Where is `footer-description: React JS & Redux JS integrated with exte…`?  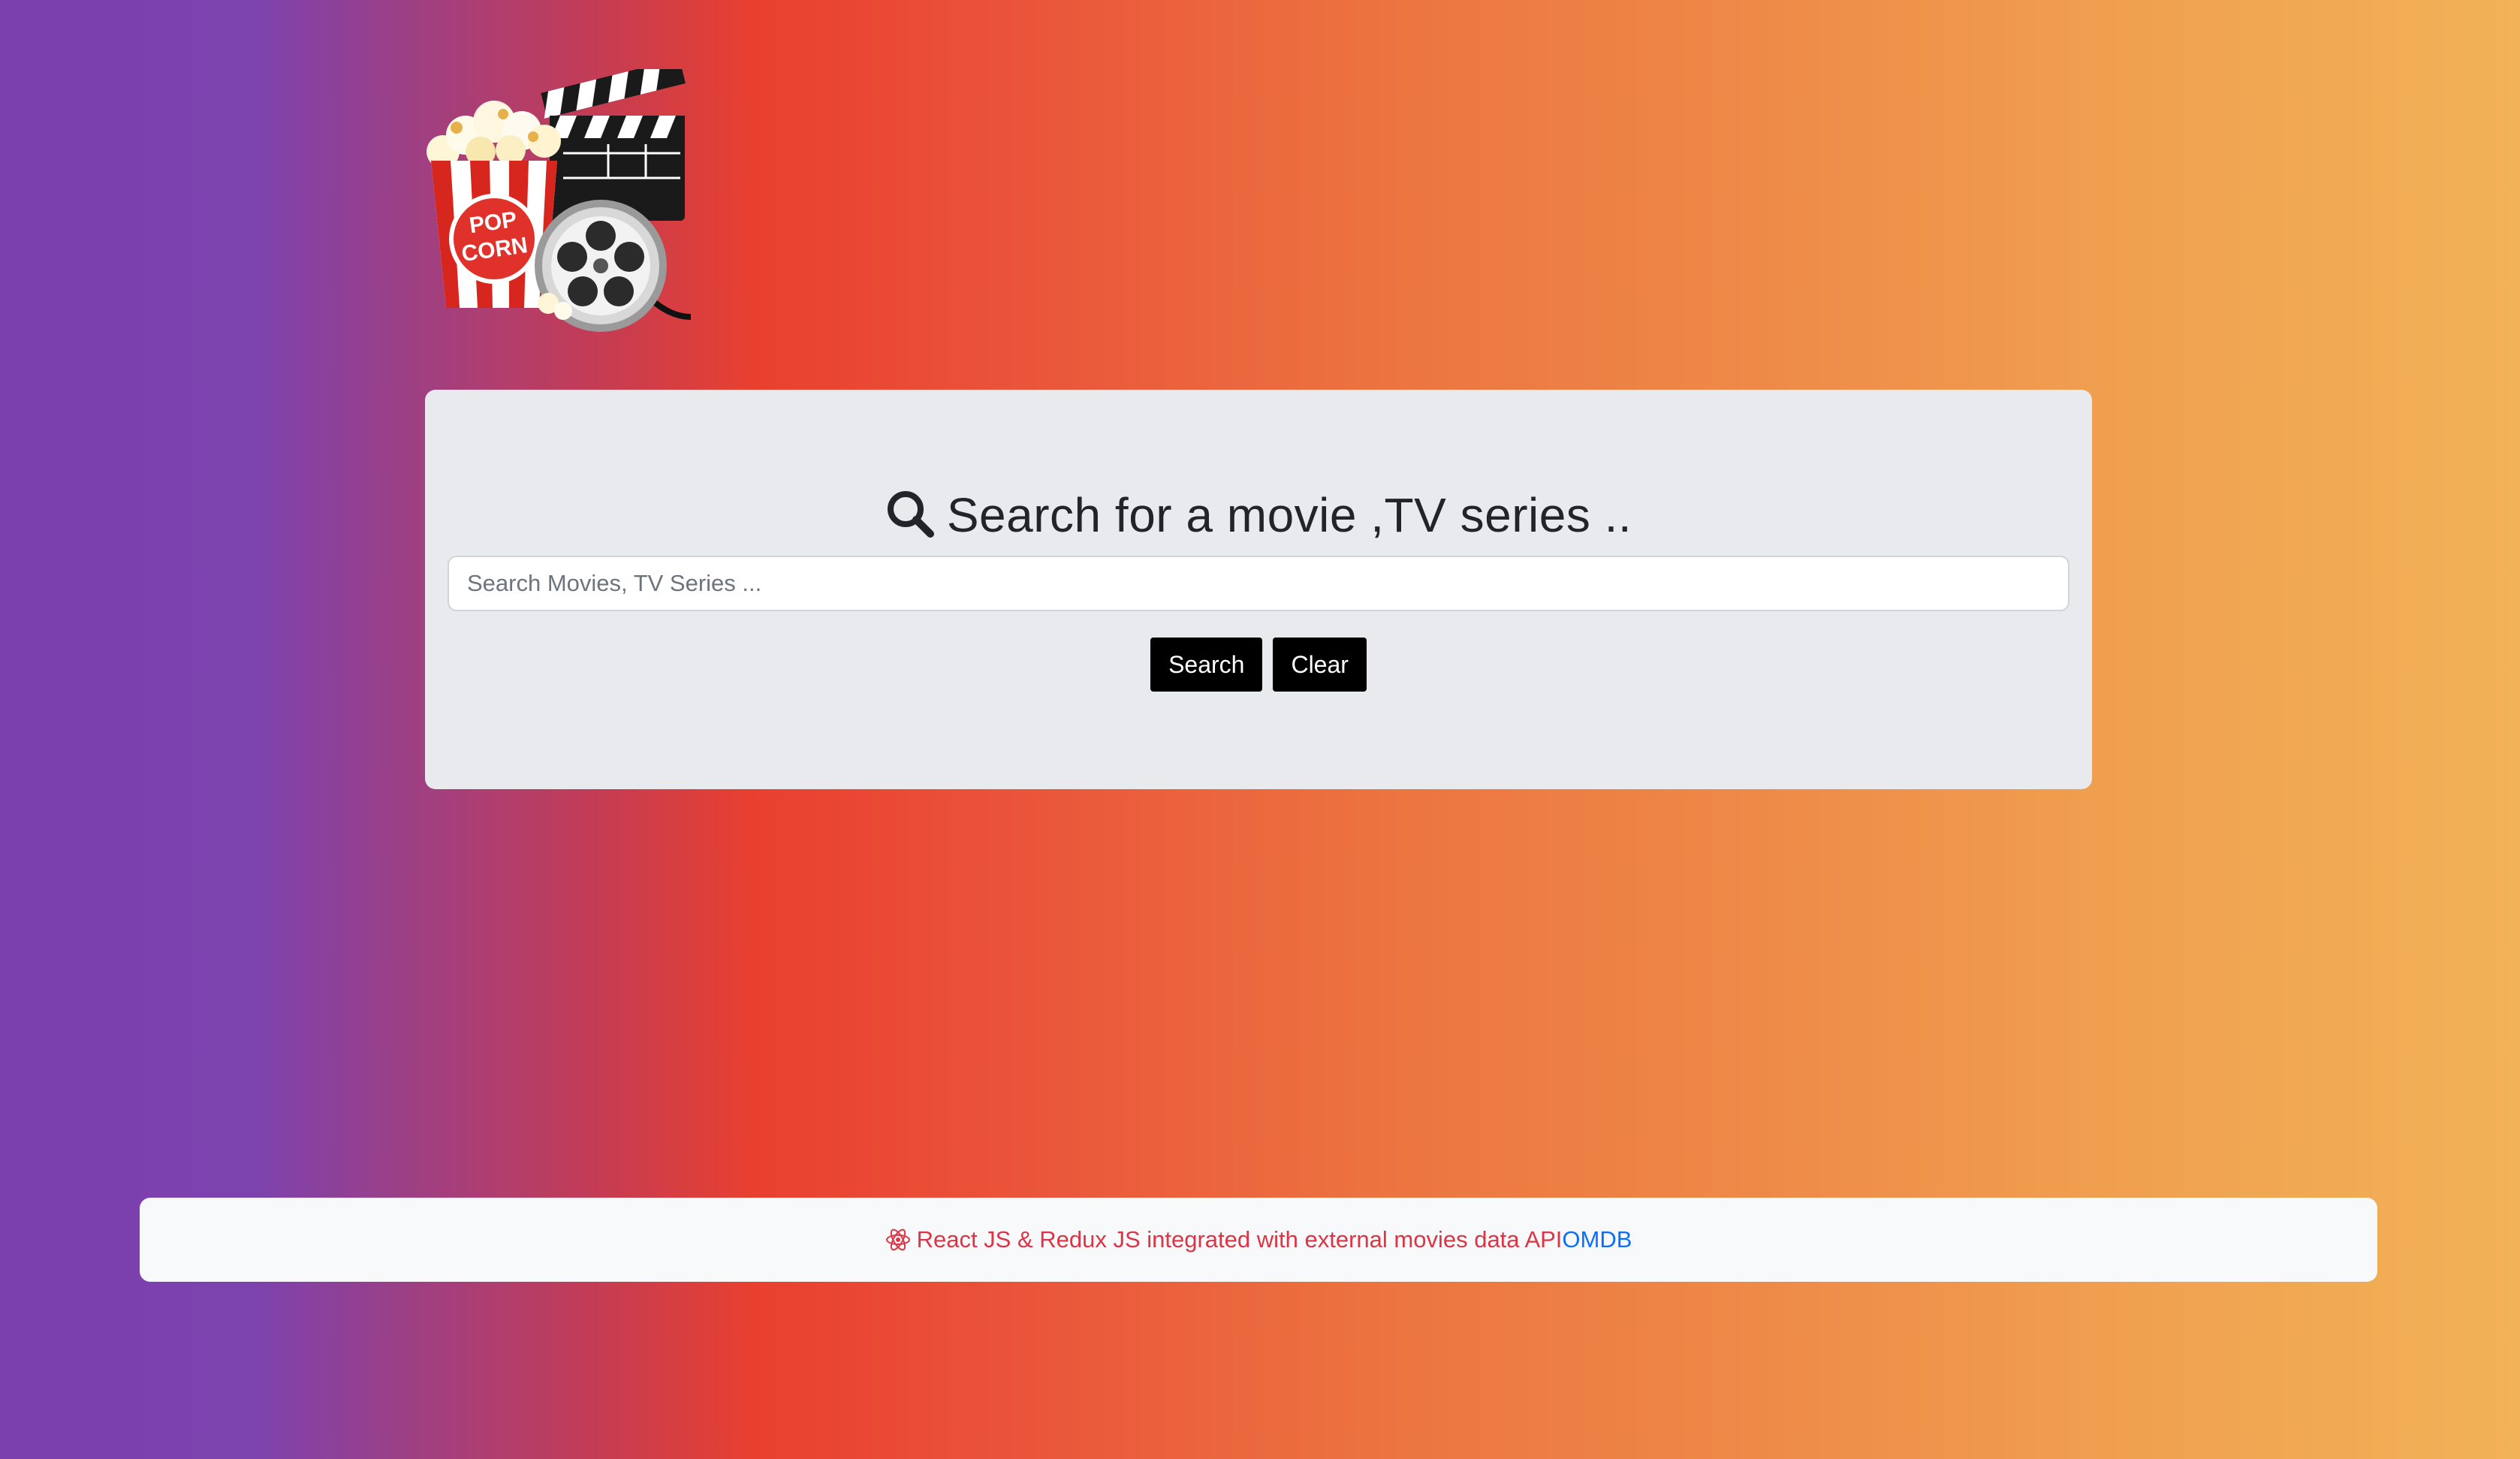 footer-description: React JS & Redux JS integrated with exte… is located at coordinates (1239, 1239).